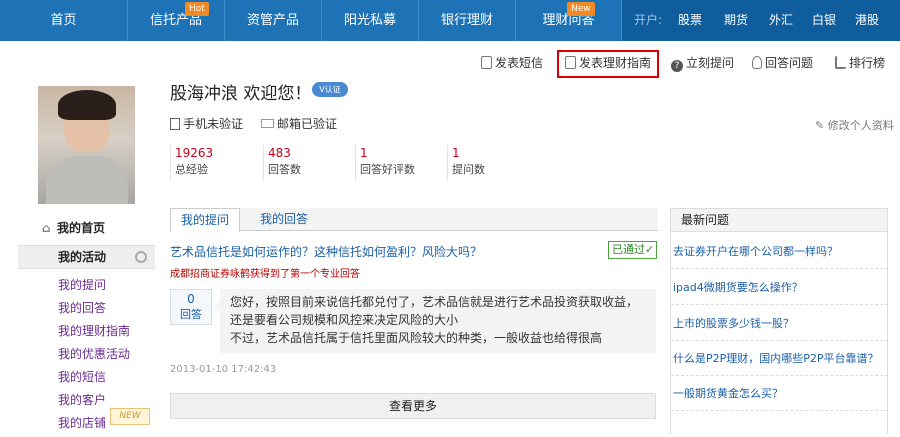 This screenshot has width=900, height=437. Describe the element at coordinates (87, 180) in the screenshot. I see `avatar-shirt` at that location.